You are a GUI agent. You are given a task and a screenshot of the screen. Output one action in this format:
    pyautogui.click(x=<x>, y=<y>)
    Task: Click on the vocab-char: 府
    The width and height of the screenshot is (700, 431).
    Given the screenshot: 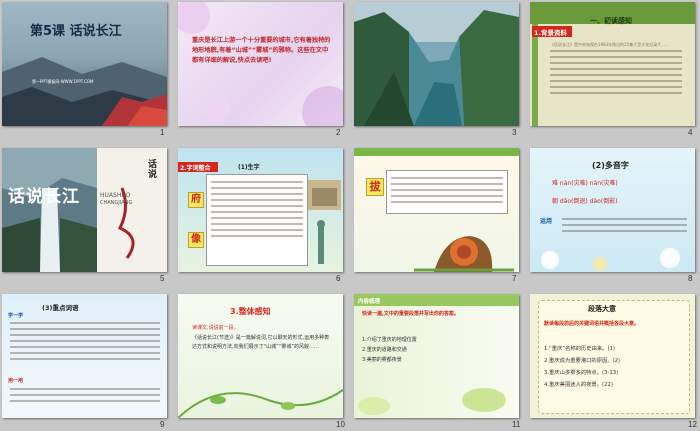 What is the action you would take?
    pyautogui.click(x=196, y=200)
    